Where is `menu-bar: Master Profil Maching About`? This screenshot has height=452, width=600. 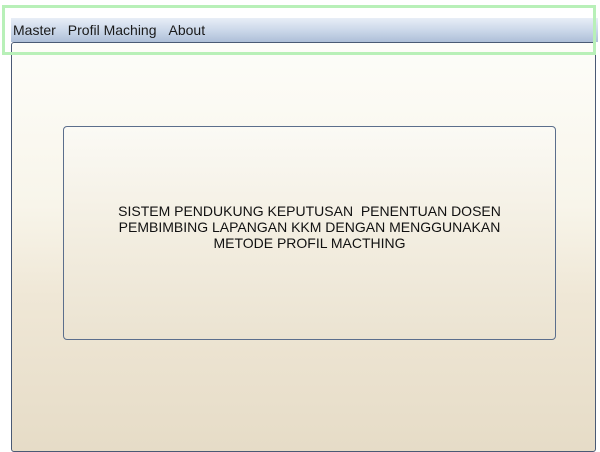
menu-bar: Master Profil Maching About is located at coordinates (304, 30).